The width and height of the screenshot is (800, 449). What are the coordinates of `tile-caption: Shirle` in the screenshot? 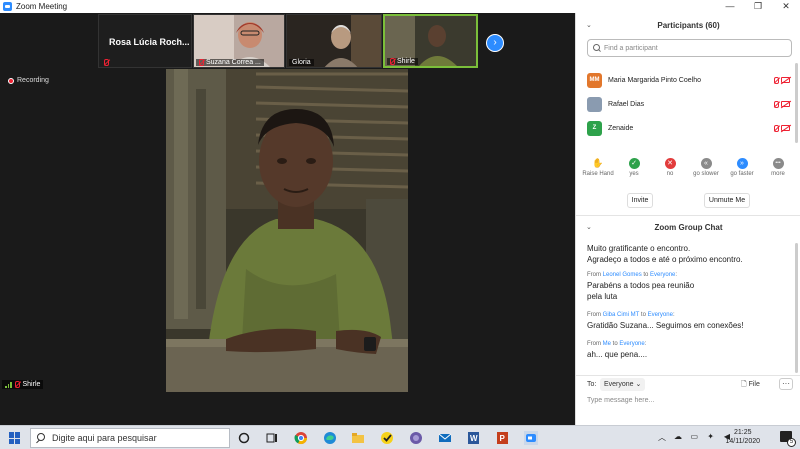 It's located at (402, 61).